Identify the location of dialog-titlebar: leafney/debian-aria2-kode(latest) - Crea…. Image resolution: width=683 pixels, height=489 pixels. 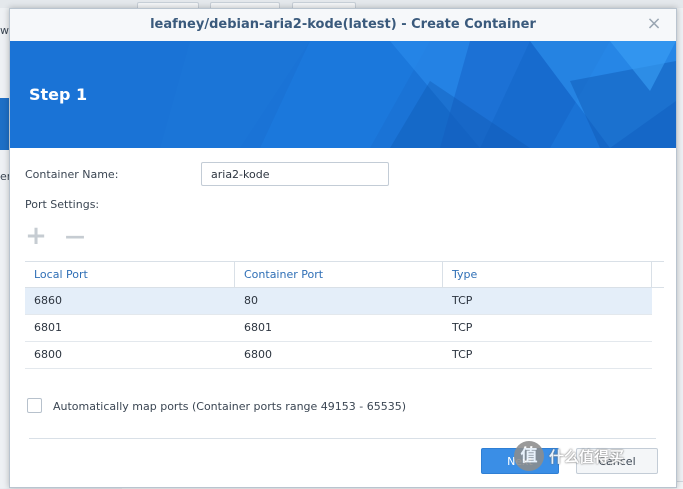
(343, 25).